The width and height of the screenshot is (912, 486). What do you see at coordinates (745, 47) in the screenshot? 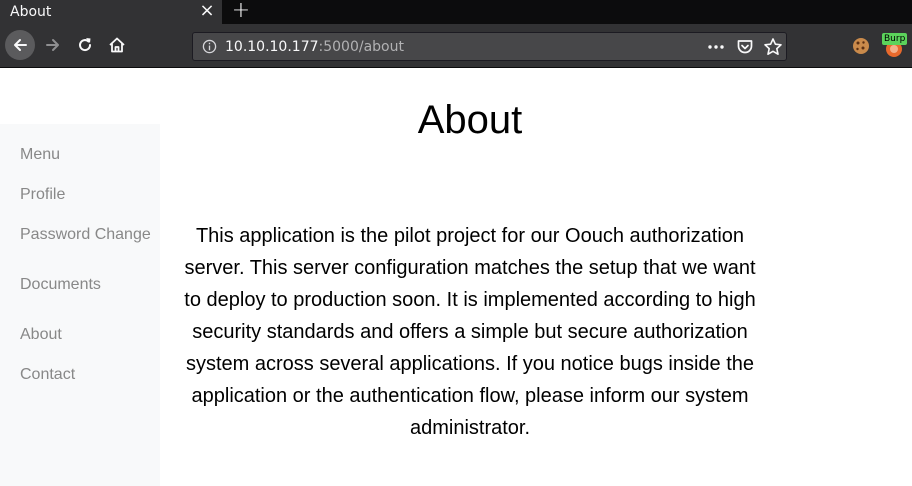
I see `pocket-icon` at bounding box center [745, 47].